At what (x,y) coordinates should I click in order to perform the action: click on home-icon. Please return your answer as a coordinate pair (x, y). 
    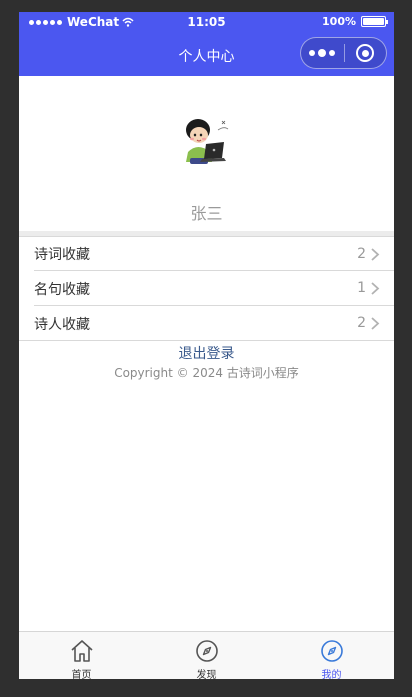
    Looking at the image, I should click on (82, 651).